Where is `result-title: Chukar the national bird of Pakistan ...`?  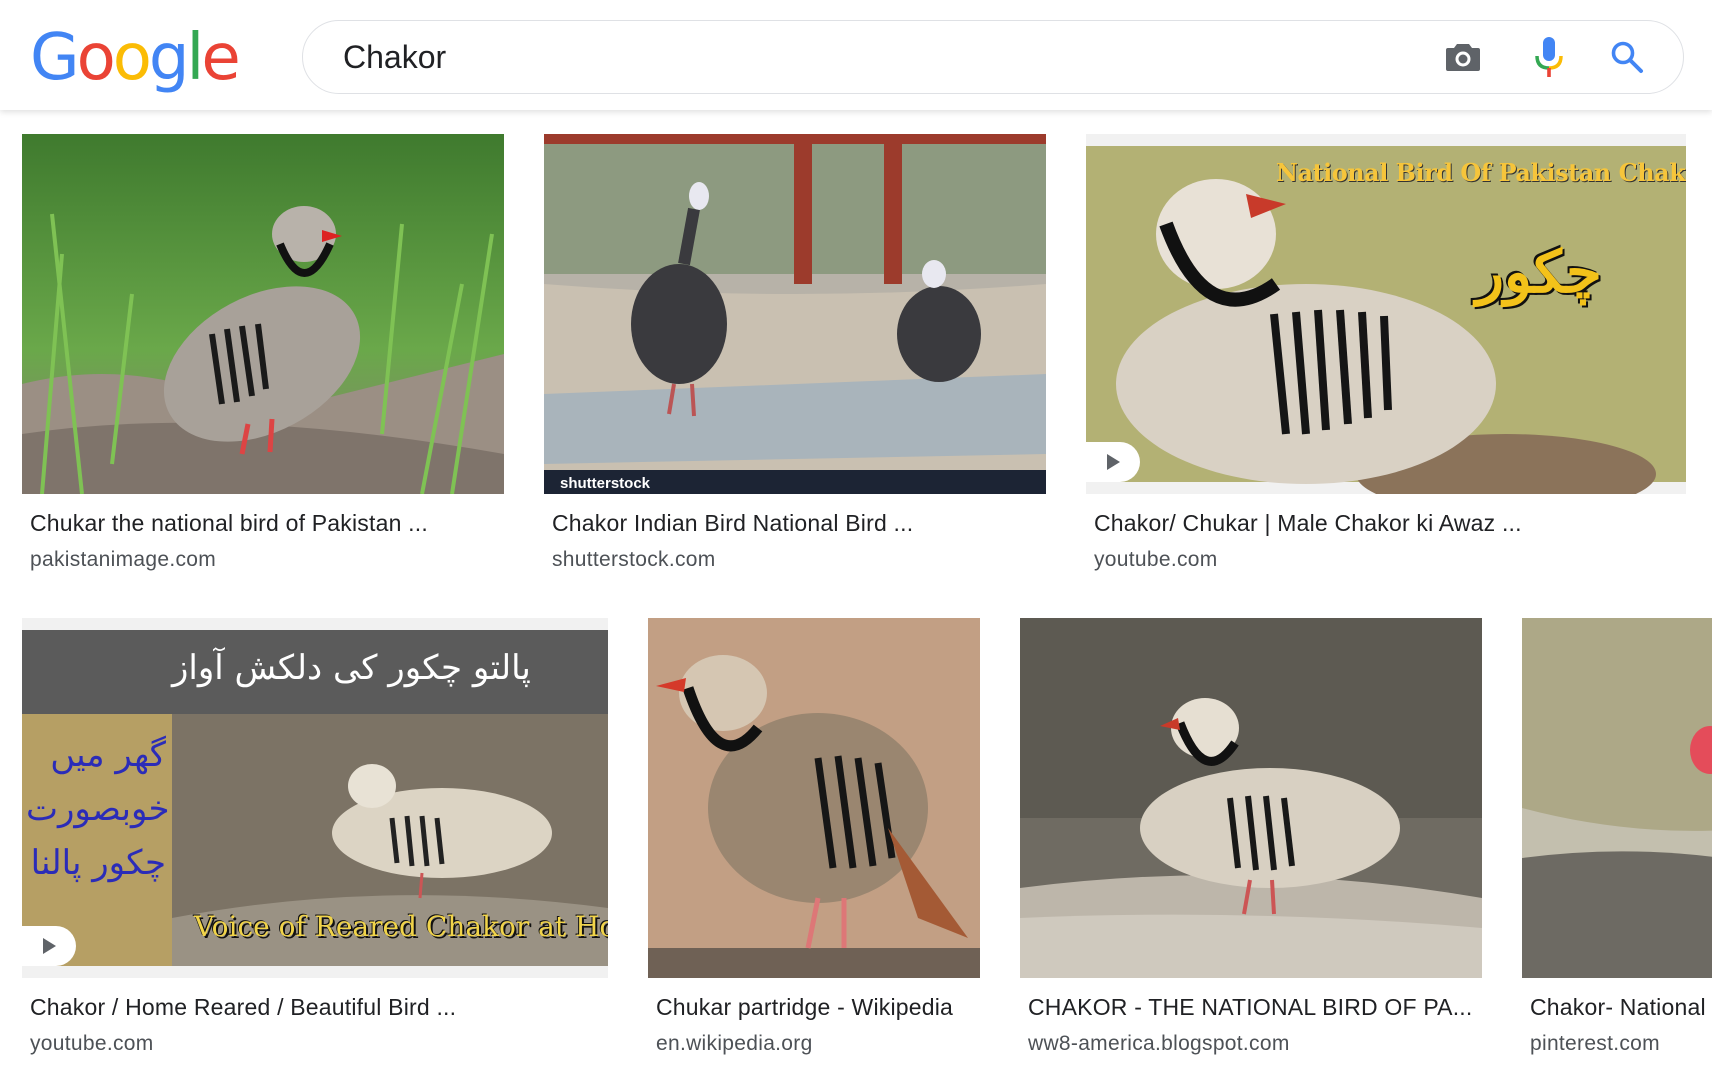 result-title: Chukar the national bird of Pakistan ... is located at coordinates (229, 523).